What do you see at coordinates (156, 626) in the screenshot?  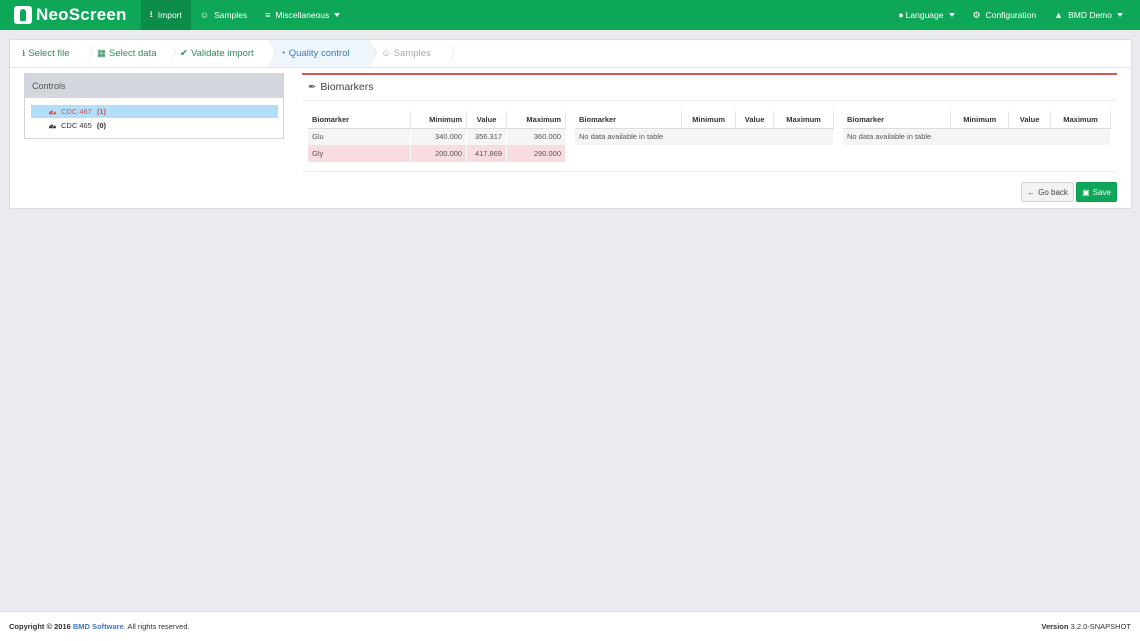 I see `rights-text: . All rights reserved.` at bounding box center [156, 626].